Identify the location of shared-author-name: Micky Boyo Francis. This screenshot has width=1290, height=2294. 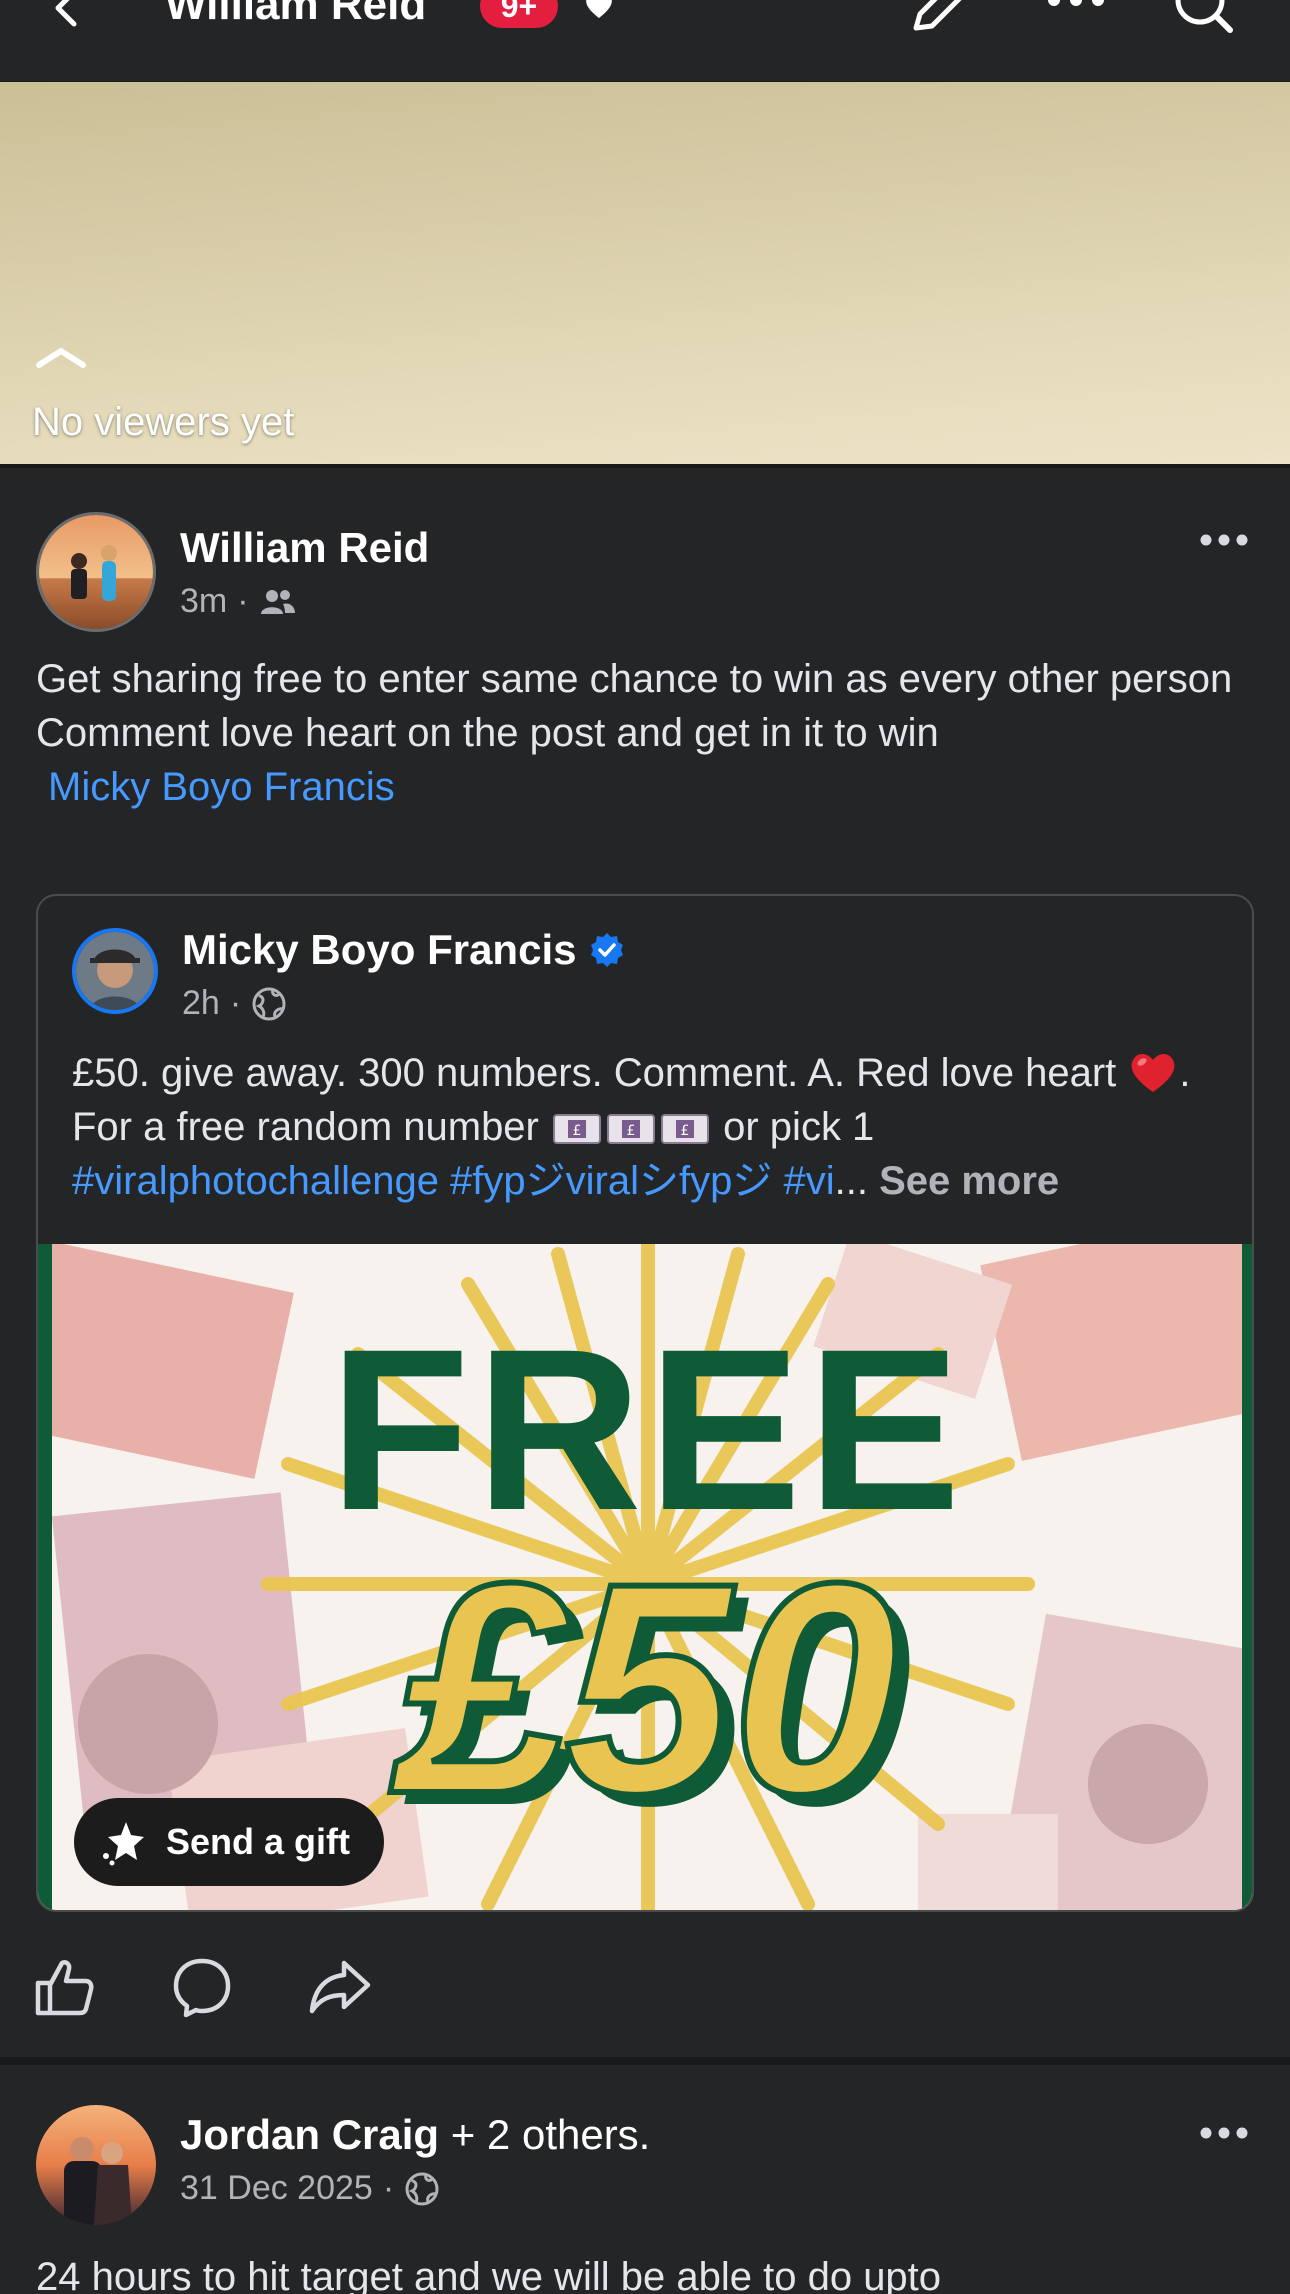
(379, 950).